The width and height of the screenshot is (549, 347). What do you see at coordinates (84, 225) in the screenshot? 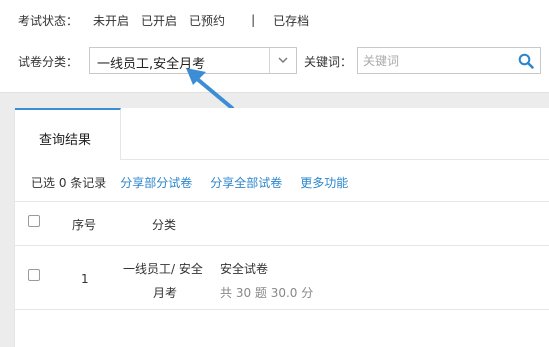
I see `column-header-index: 序号` at bounding box center [84, 225].